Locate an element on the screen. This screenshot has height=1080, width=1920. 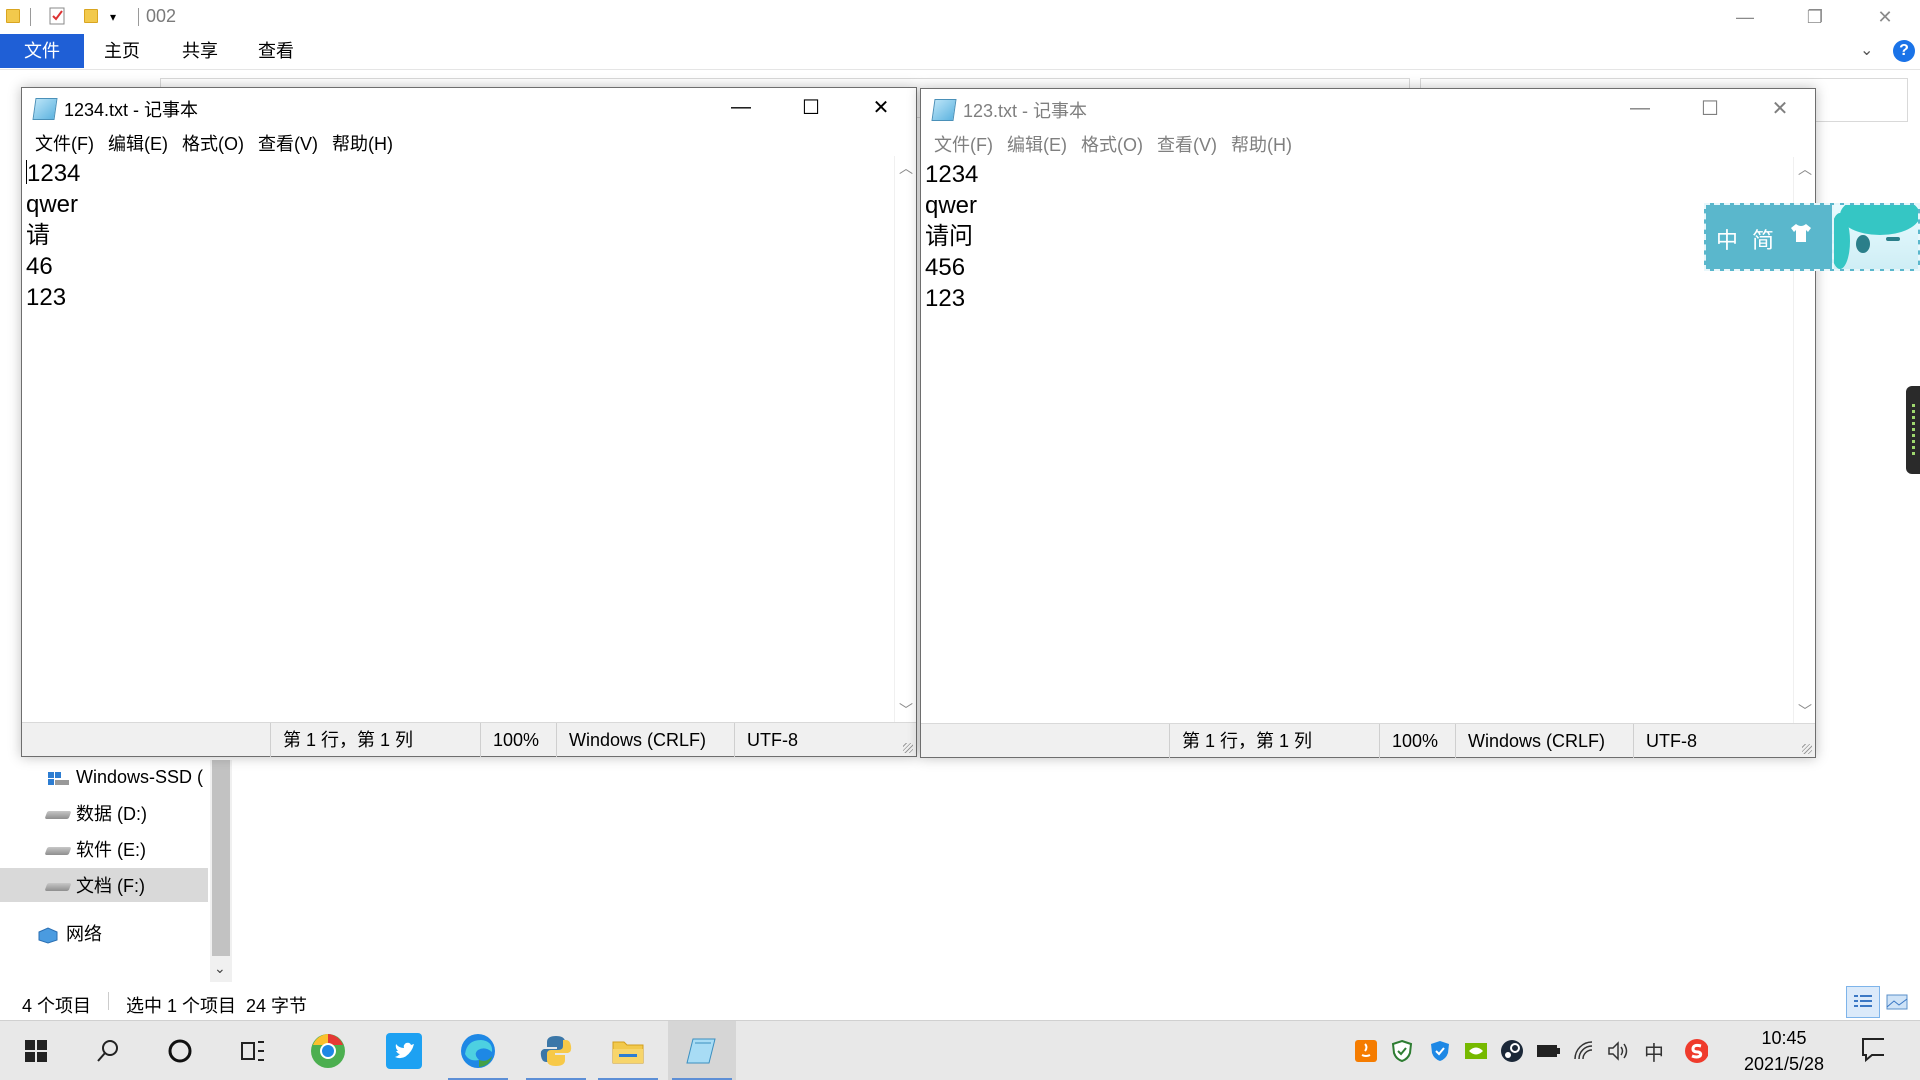
new-folder-icon is located at coordinates (92, 16).